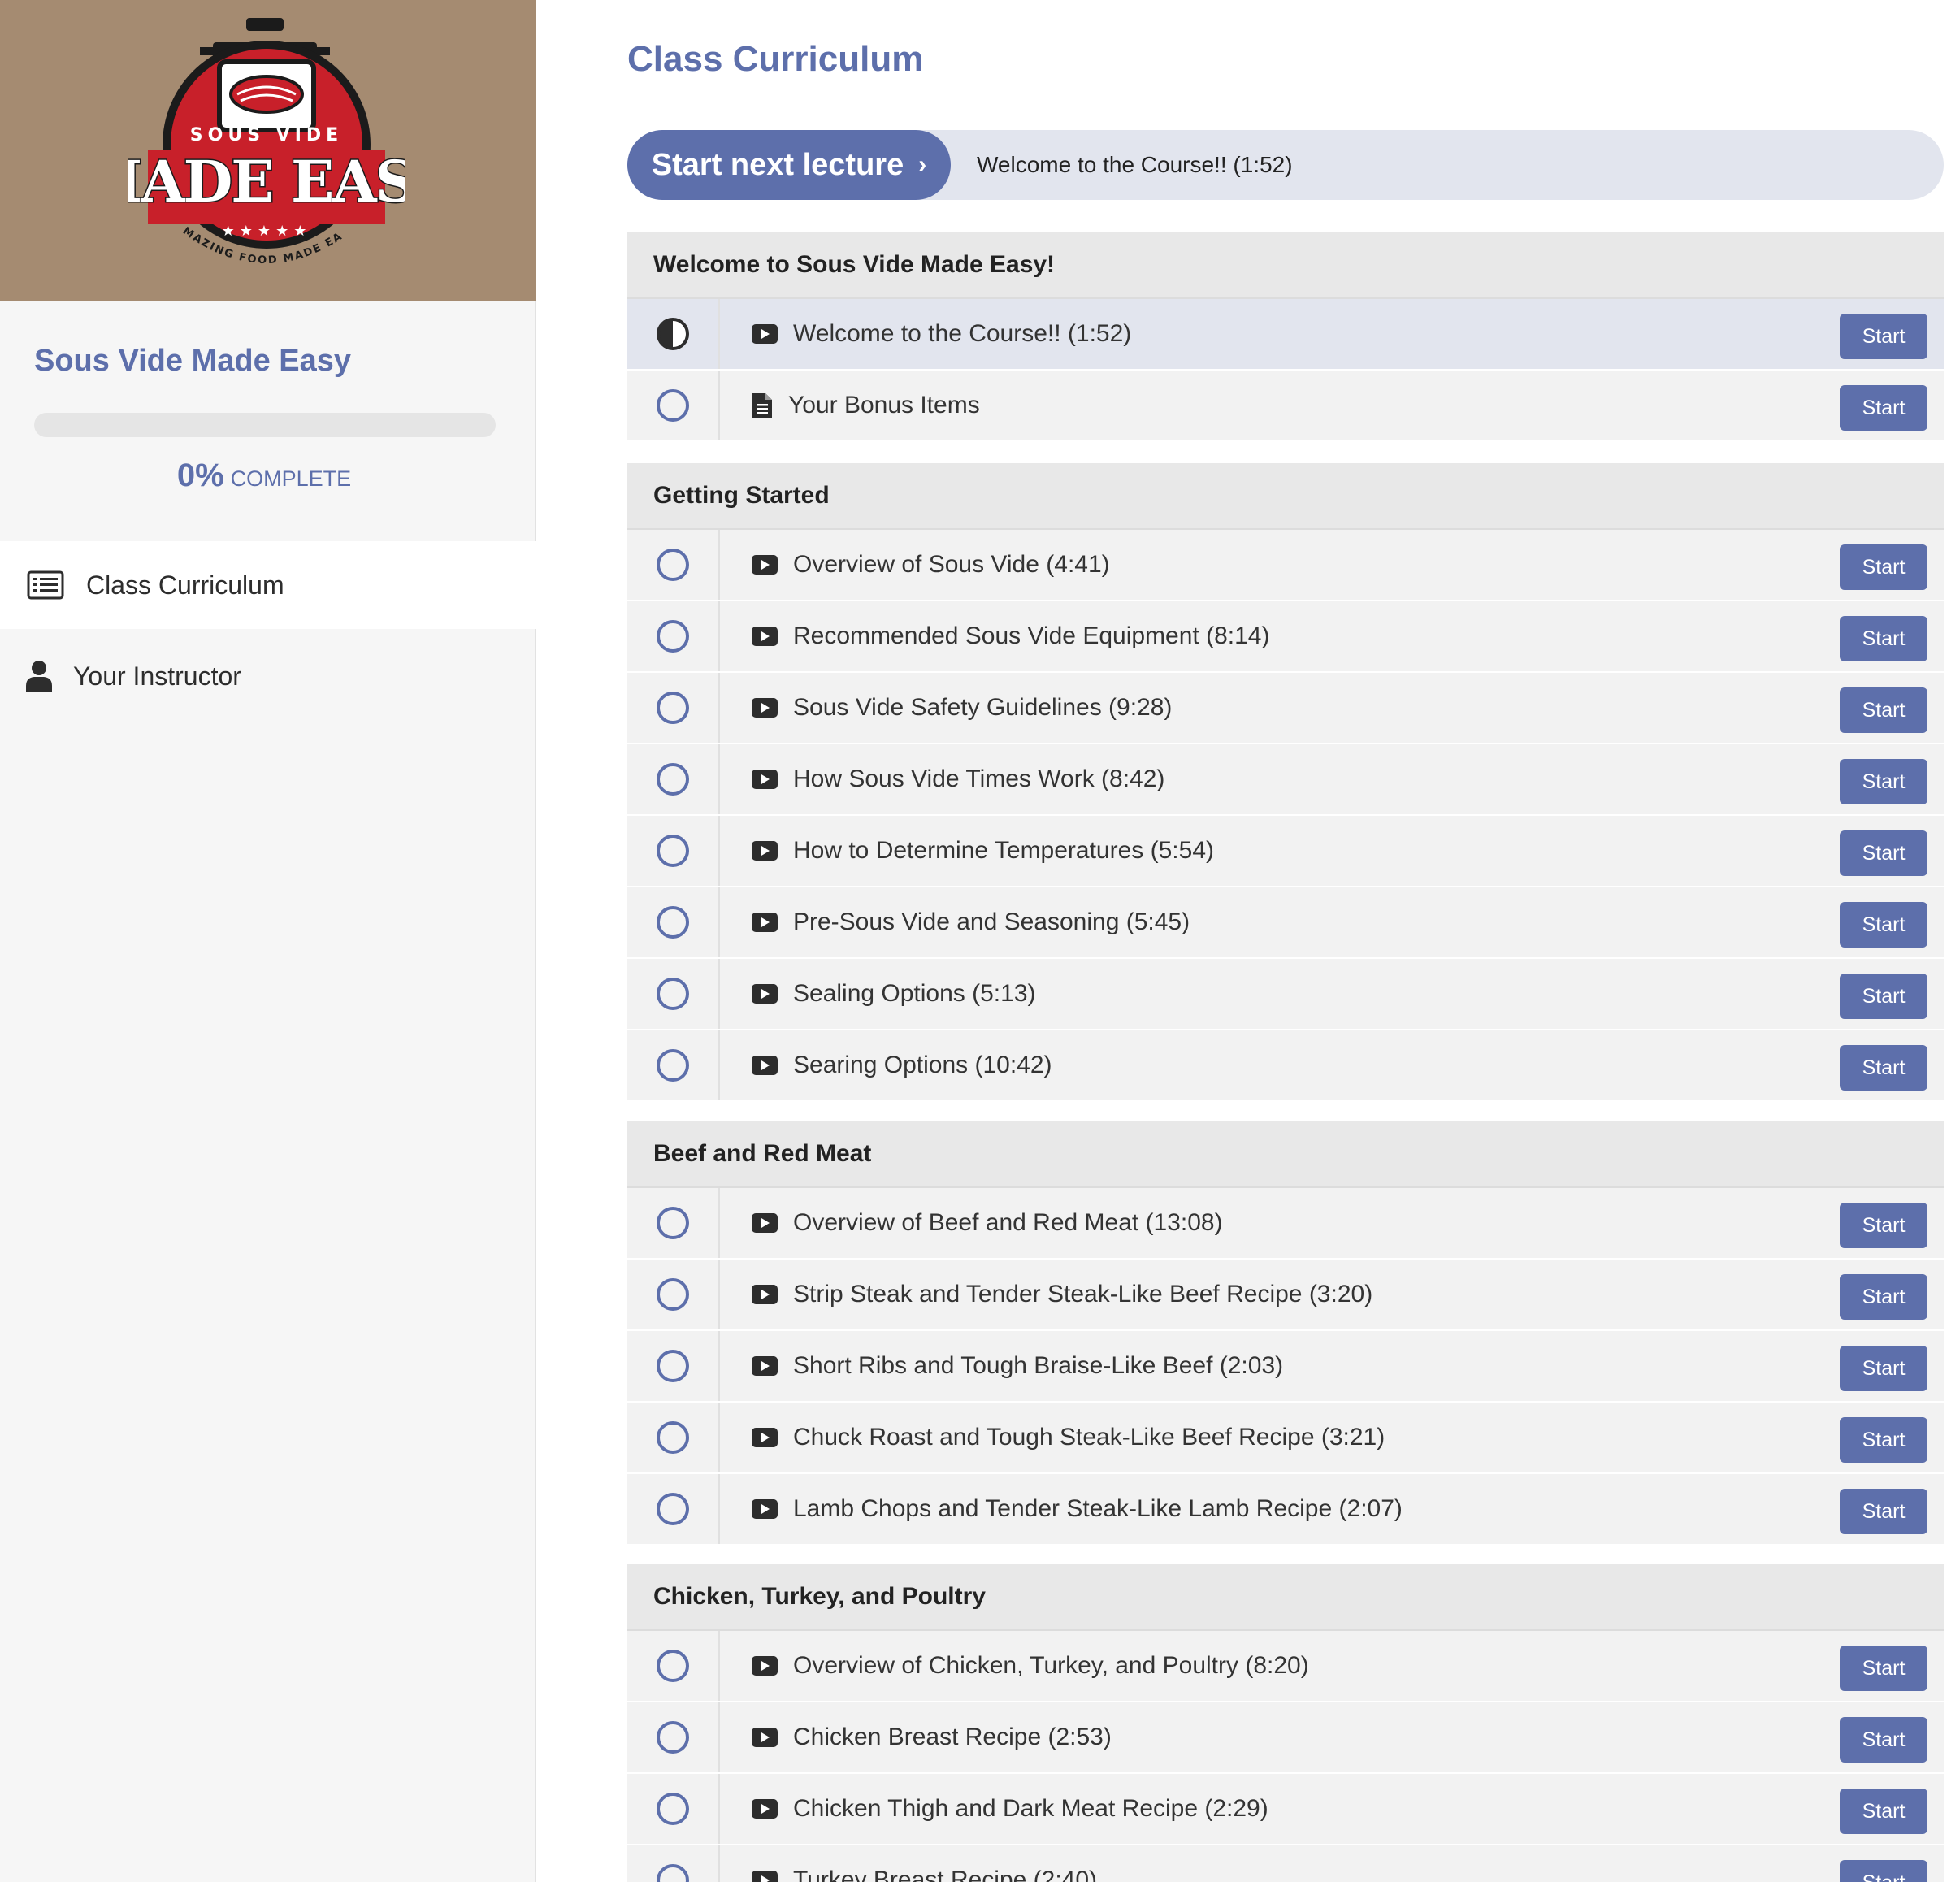 The height and width of the screenshot is (1882, 1960). What do you see at coordinates (268, 585) in the screenshot?
I see `nav-item-class-curriculum: Class Curriculum` at bounding box center [268, 585].